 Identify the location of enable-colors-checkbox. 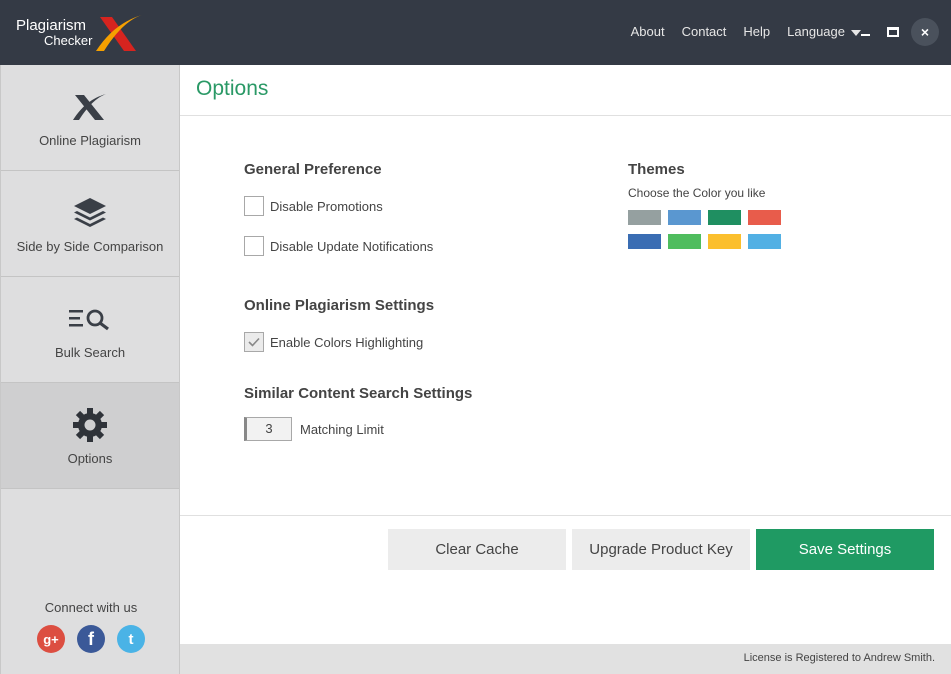
(254, 342).